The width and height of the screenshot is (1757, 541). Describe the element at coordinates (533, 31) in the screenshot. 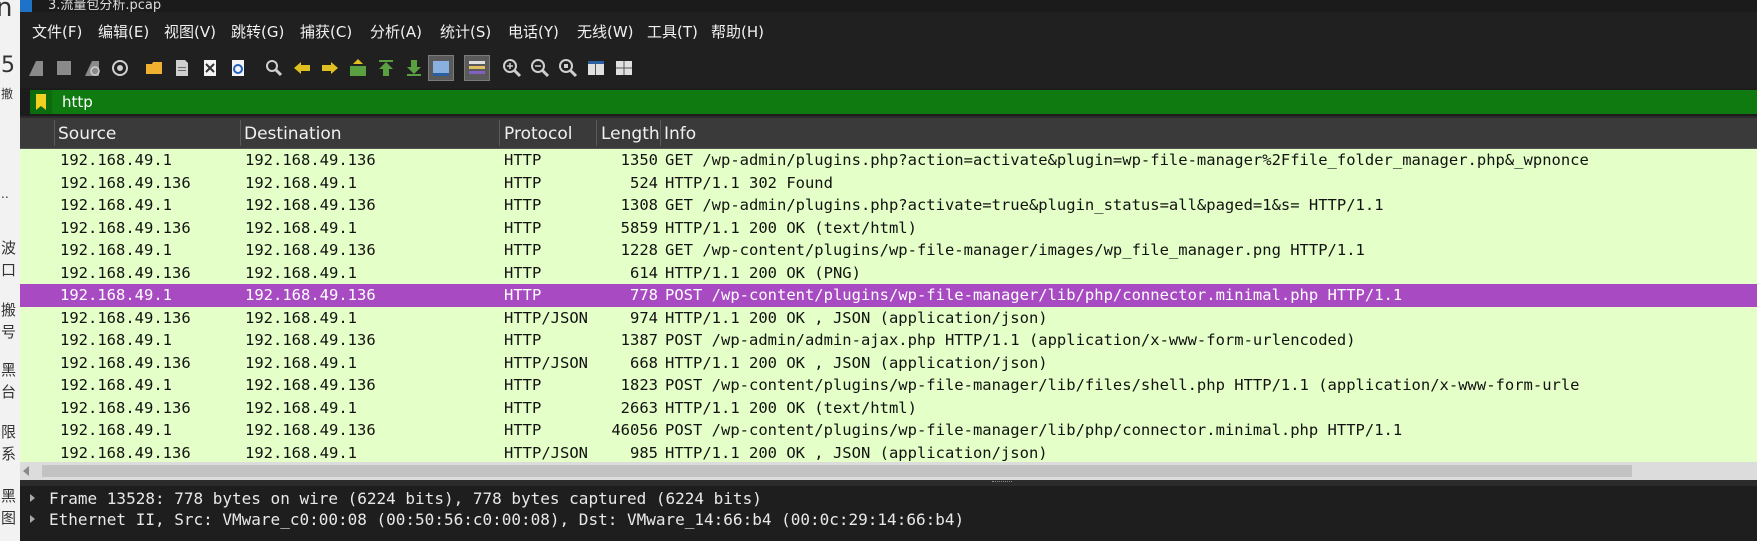

I see `menu-telephony: 电话(Y)` at that location.